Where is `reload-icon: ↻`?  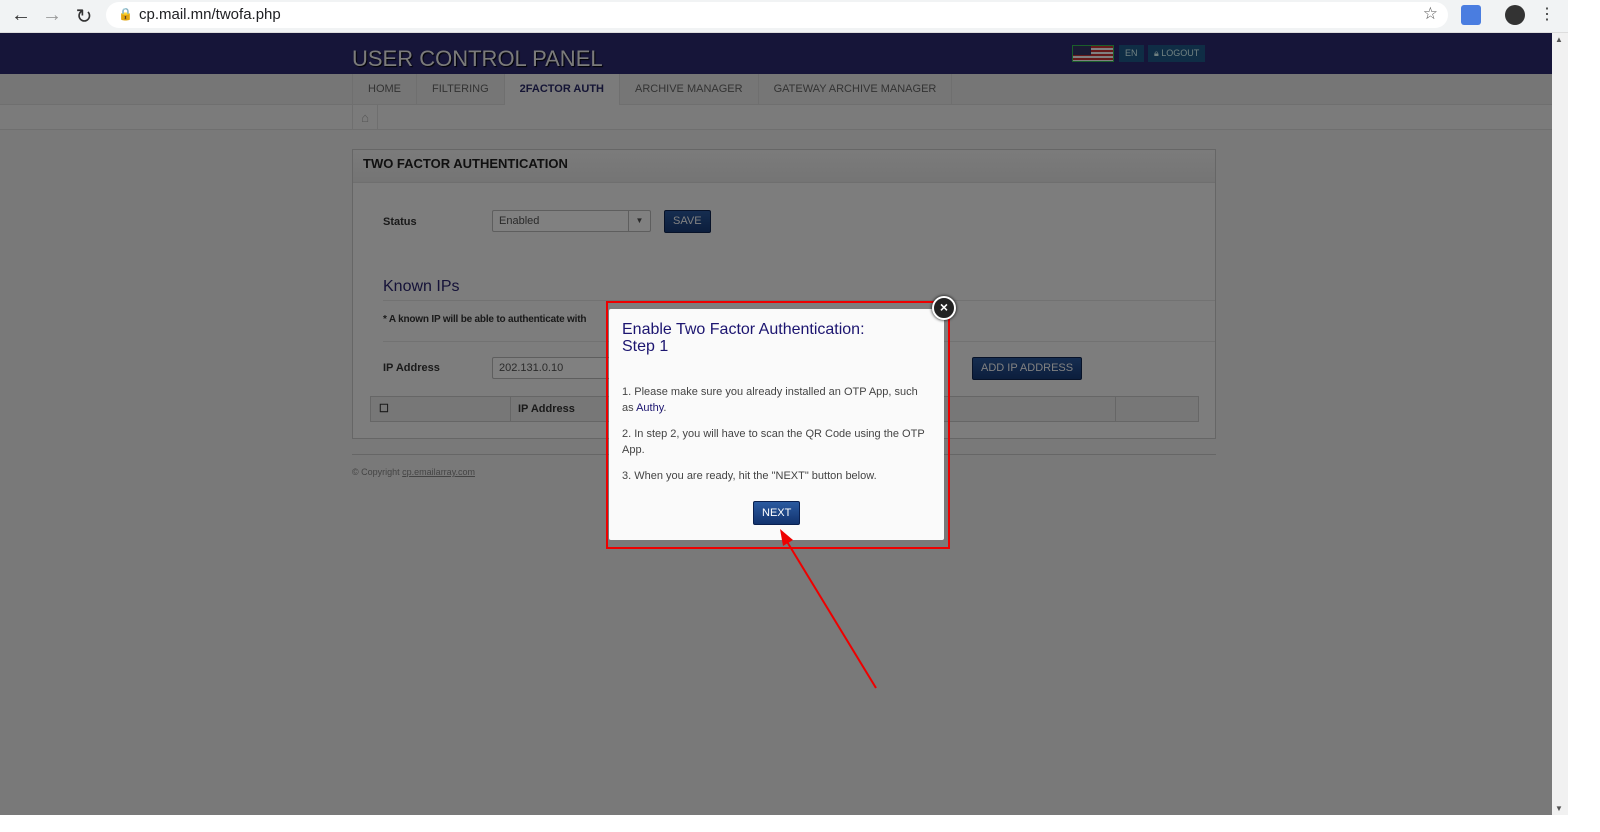 reload-icon: ↻ is located at coordinates (84, 16).